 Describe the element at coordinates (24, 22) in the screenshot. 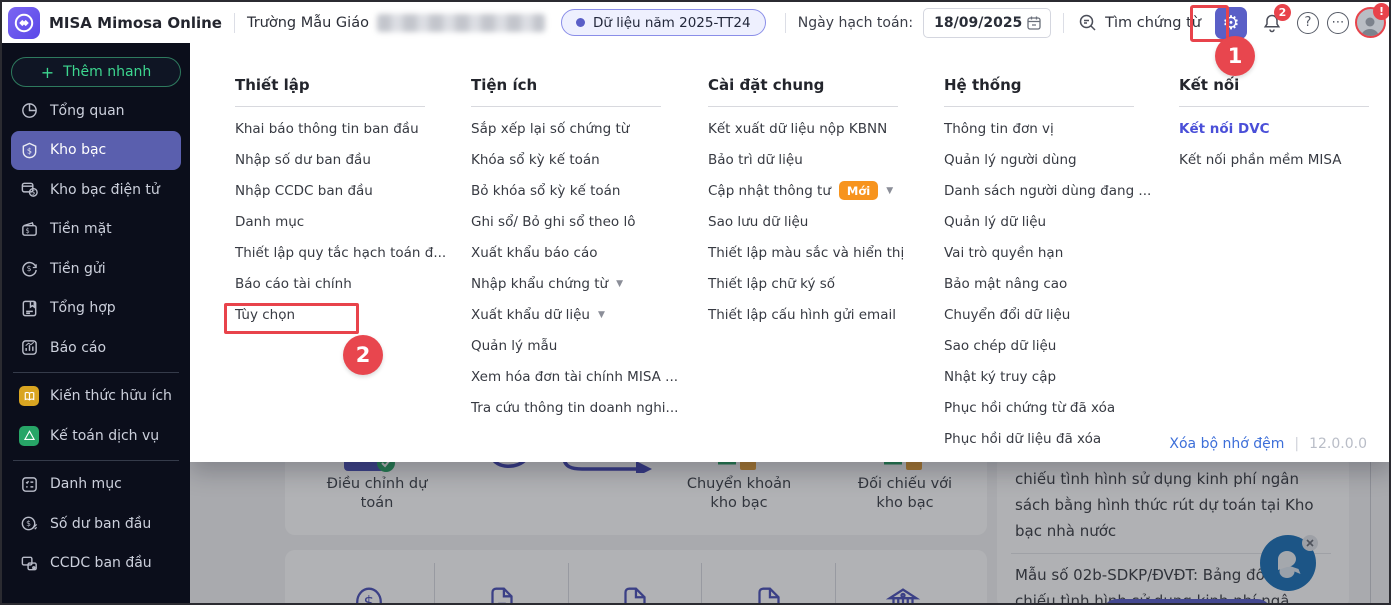

I see `misa-logo` at that location.